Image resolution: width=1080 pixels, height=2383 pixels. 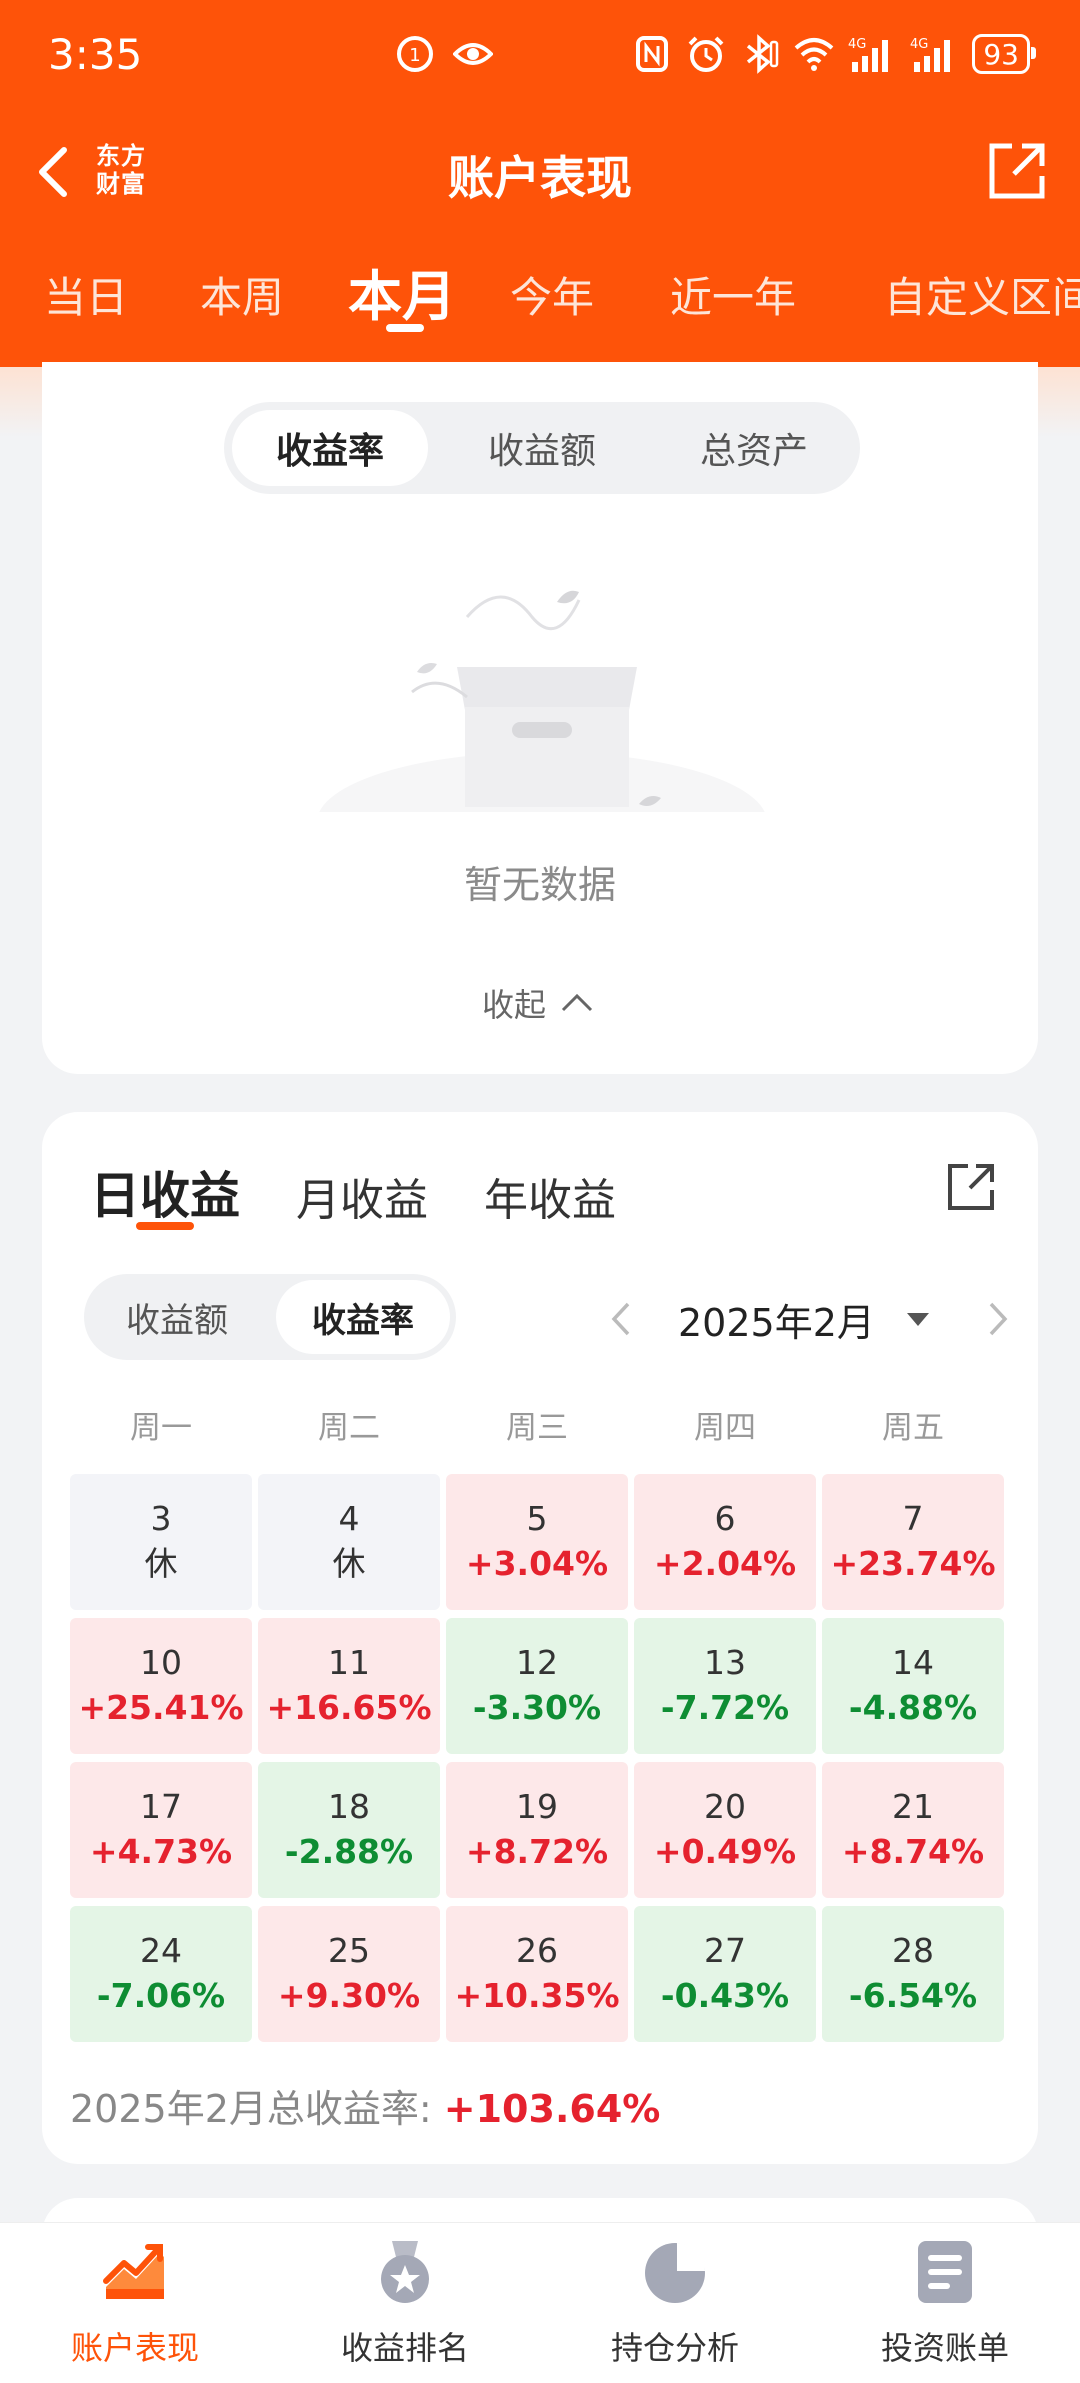 What do you see at coordinates (725, 1518) in the screenshot?
I see `day-number: 6` at bounding box center [725, 1518].